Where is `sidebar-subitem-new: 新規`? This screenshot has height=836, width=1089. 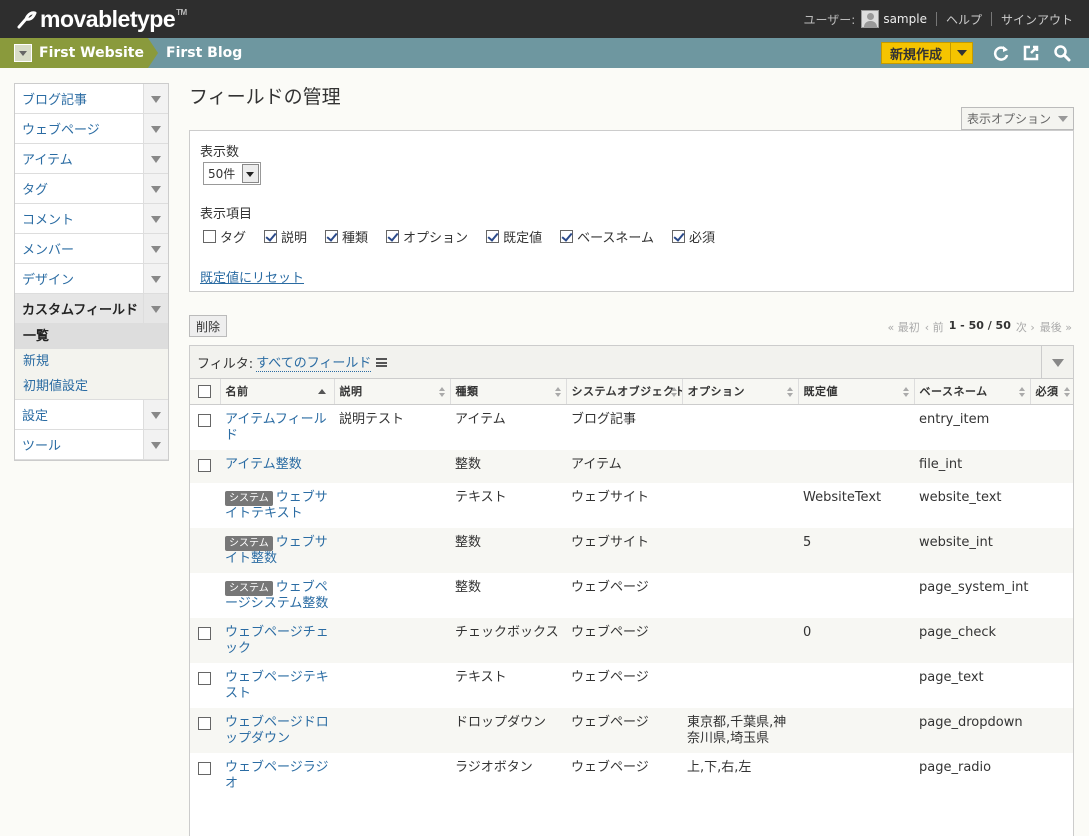 sidebar-subitem-new: 新規 is located at coordinates (91, 361).